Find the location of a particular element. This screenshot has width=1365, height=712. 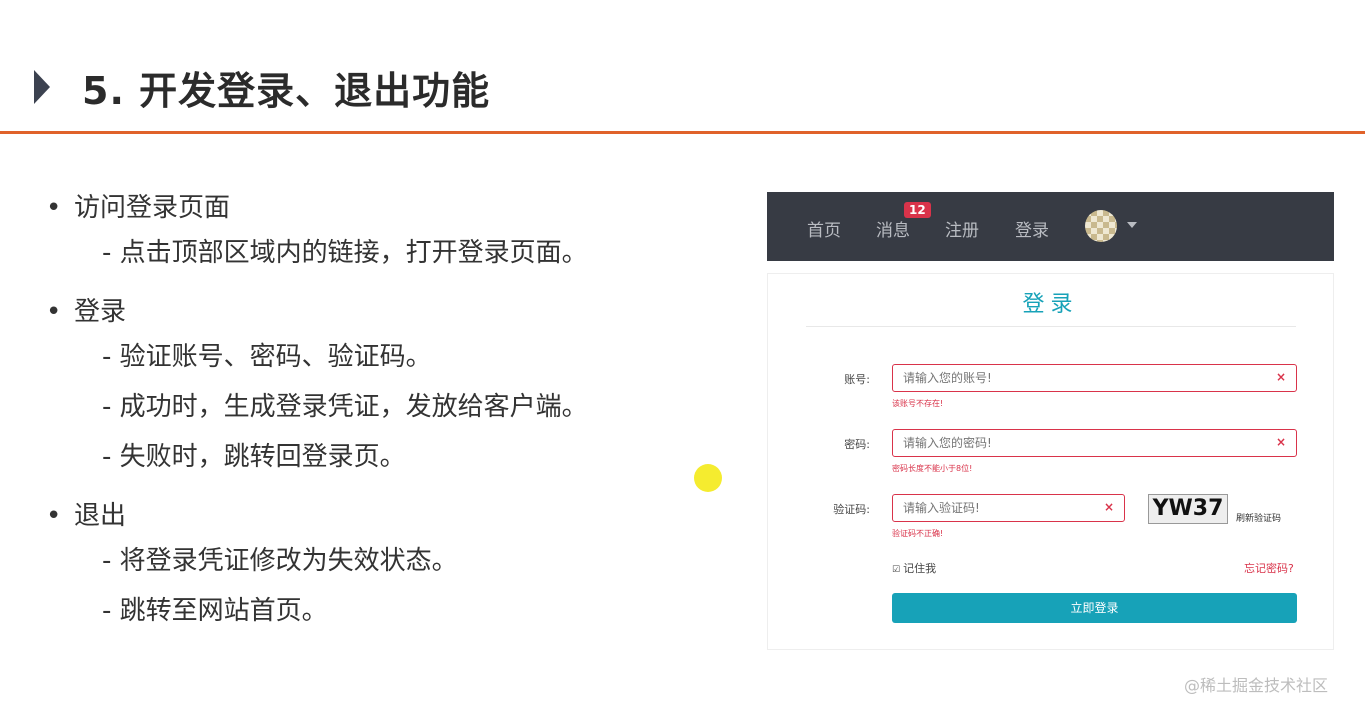

play-arrow-icon is located at coordinates (42, 87).